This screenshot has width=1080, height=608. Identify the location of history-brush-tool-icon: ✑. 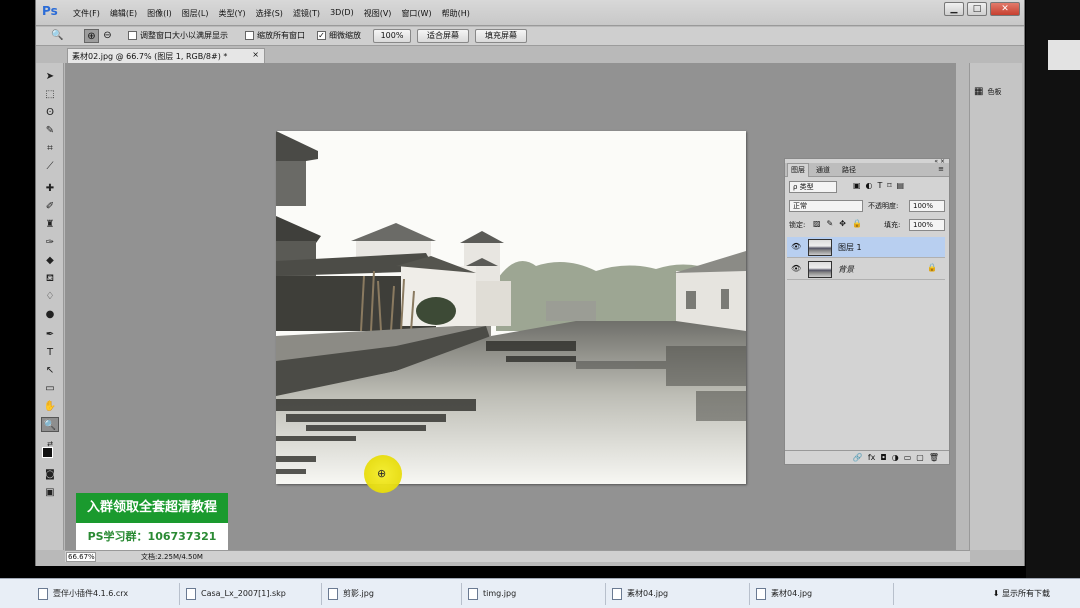
(50, 242).